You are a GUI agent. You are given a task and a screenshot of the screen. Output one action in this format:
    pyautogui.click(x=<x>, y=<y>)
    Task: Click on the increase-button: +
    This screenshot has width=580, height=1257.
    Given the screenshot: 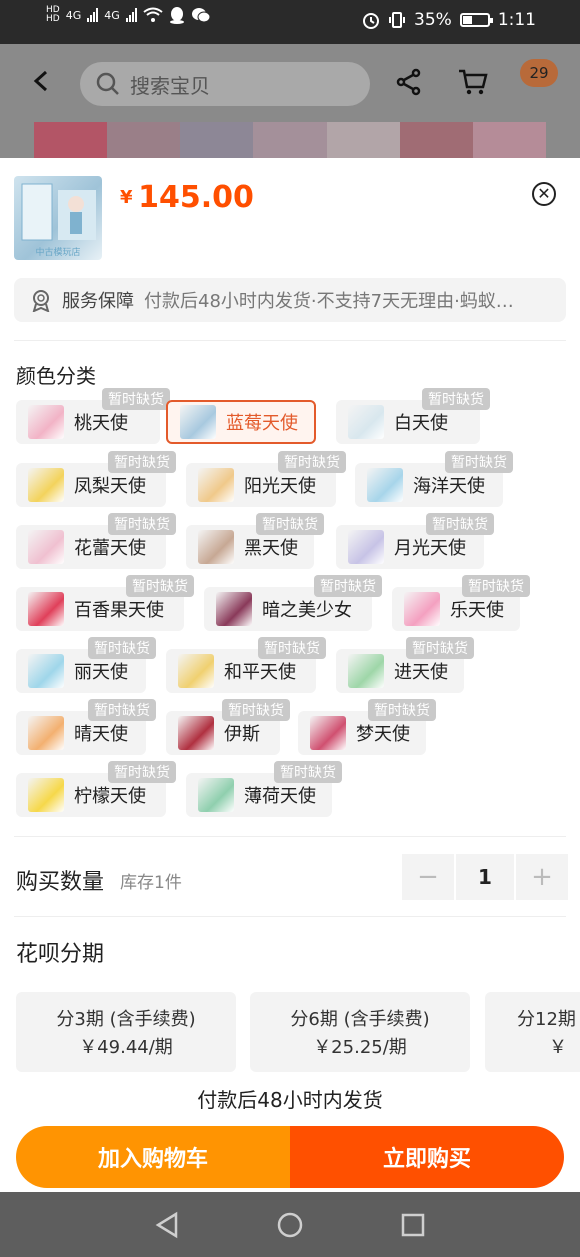 What is the action you would take?
    pyautogui.click(x=542, y=877)
    